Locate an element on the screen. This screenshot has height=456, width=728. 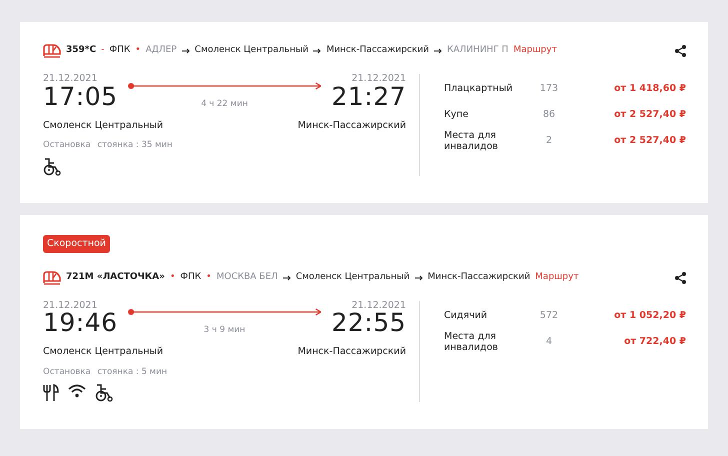
route-station: КАЛИНИНГ П is located at coordinates (477, 51).